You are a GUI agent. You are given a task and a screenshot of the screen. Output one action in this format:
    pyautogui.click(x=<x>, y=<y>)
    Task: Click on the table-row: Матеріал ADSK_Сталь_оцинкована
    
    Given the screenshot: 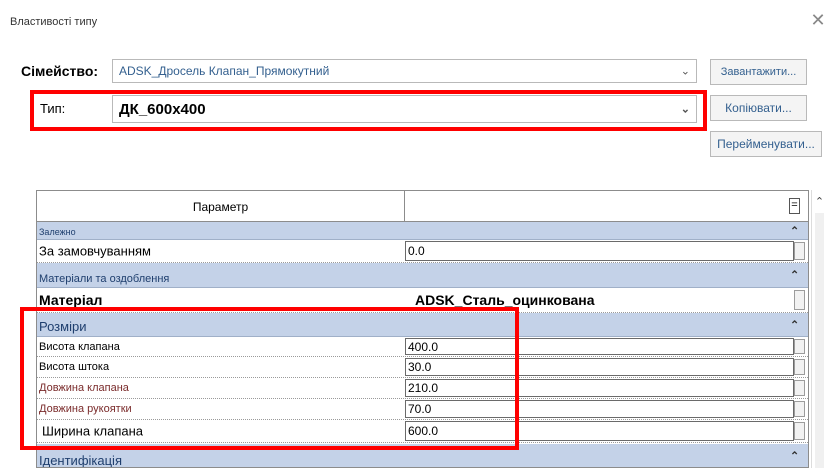 What is the action you would take?
    pyautogui.click(x=422, y=300)
    